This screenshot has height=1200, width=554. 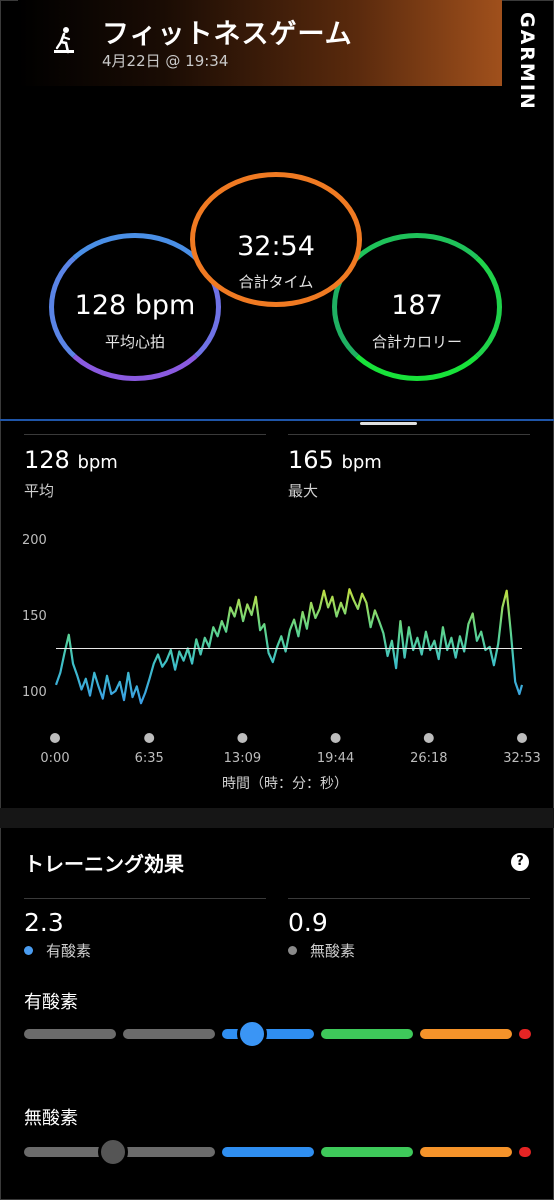 What do you see at coordinates (34, 540) in the screenshot?
I see `y-tick-label: 200` at bounding box center [34, 540].